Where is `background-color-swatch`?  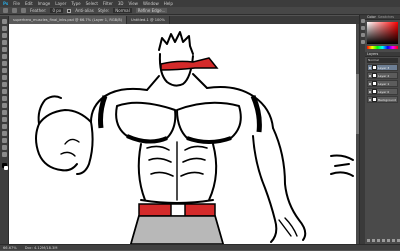 background-color-swatch is located at coordinates (5, 168).